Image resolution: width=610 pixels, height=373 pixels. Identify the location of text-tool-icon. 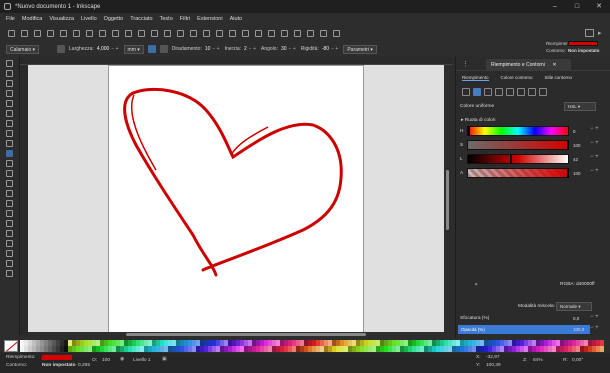
(9, 163).